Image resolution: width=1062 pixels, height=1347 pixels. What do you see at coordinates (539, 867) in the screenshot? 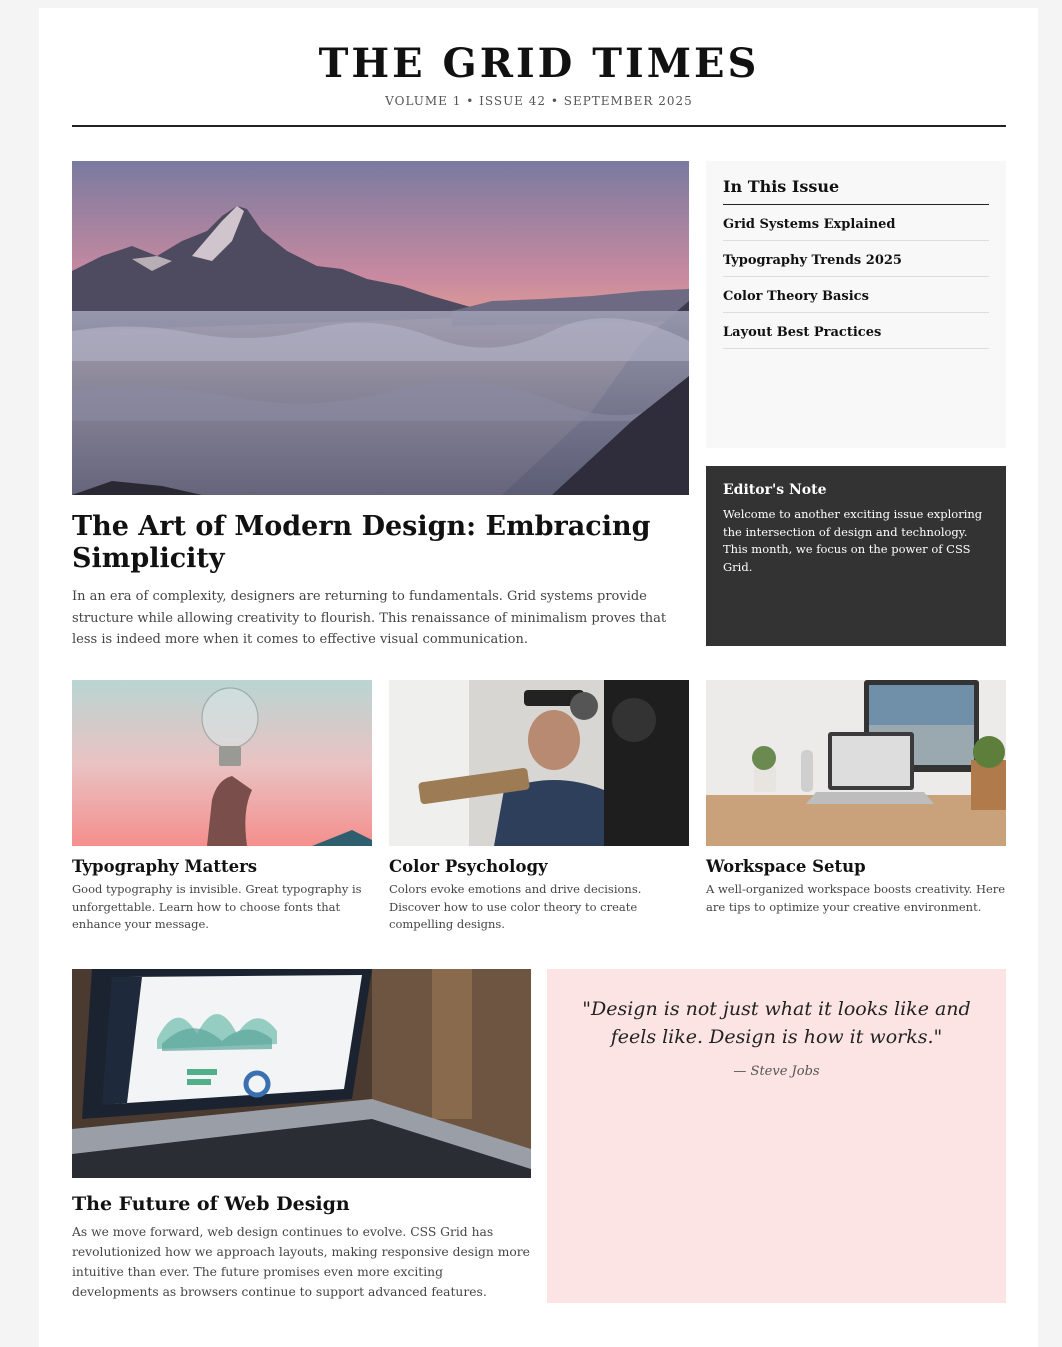
I see `card-title: Color Psychology` at bounding box center [539, 867].